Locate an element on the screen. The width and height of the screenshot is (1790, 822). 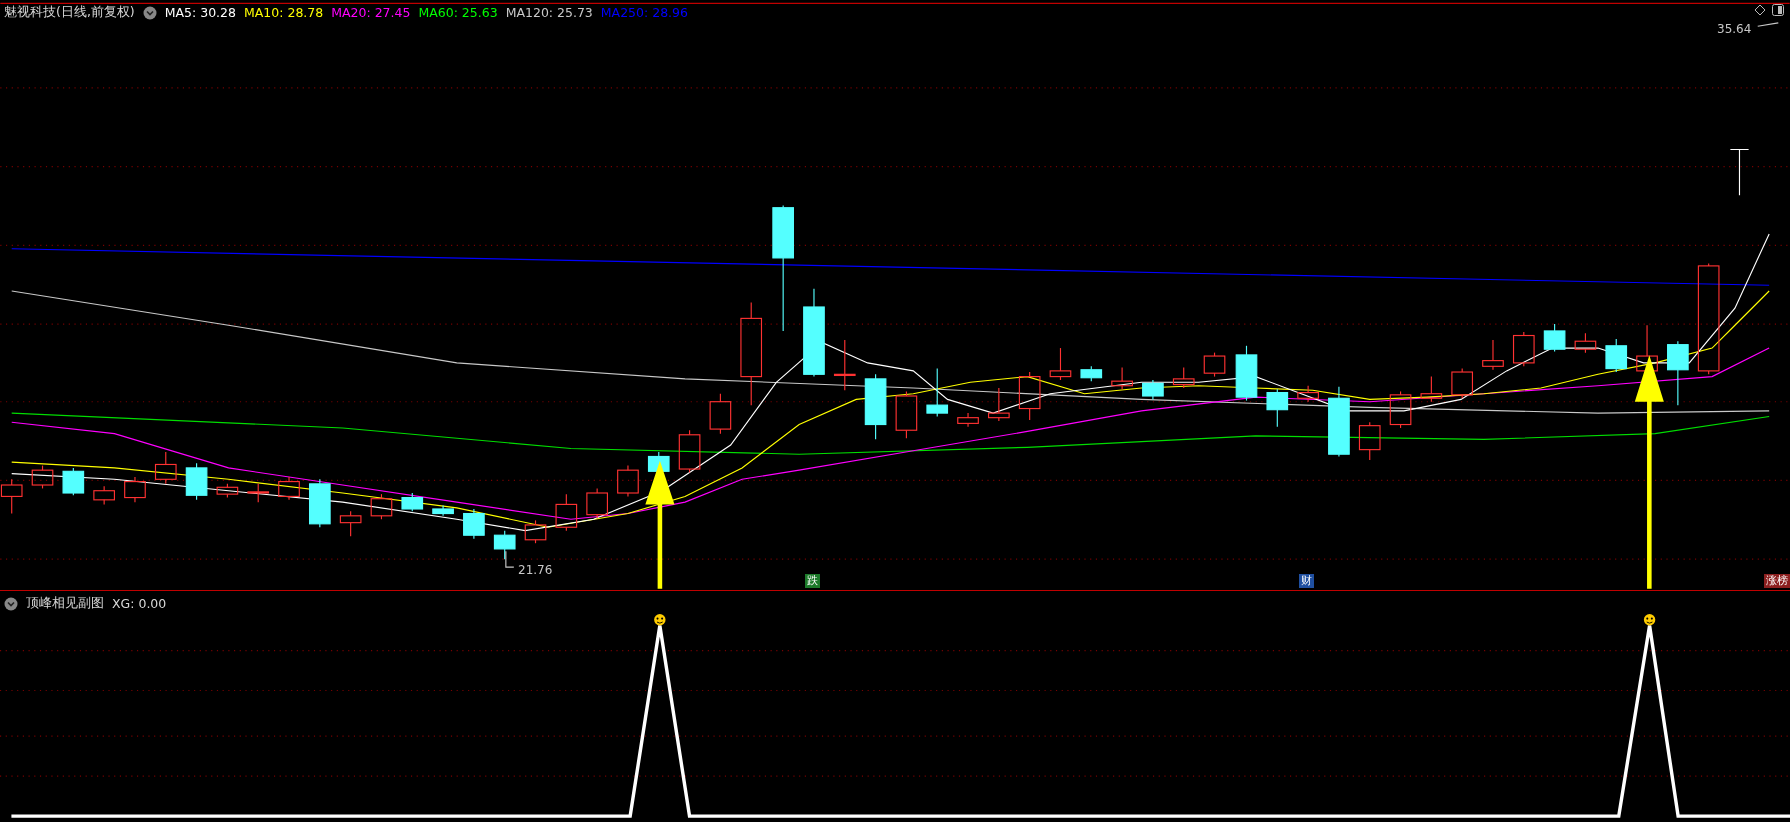
indicator-reading: XG: 0.00 is located at coordinates (139, 603).